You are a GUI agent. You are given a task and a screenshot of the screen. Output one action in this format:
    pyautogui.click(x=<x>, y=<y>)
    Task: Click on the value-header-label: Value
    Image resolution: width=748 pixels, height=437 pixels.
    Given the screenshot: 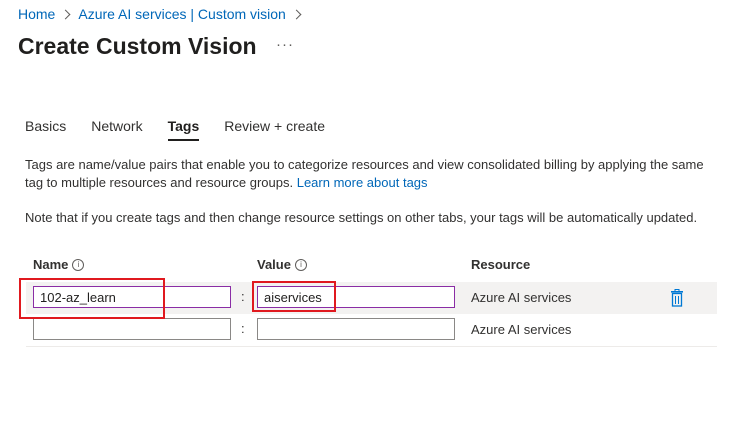 What is the action you would take?
    pyautogui.click(x=274, y=264)
    